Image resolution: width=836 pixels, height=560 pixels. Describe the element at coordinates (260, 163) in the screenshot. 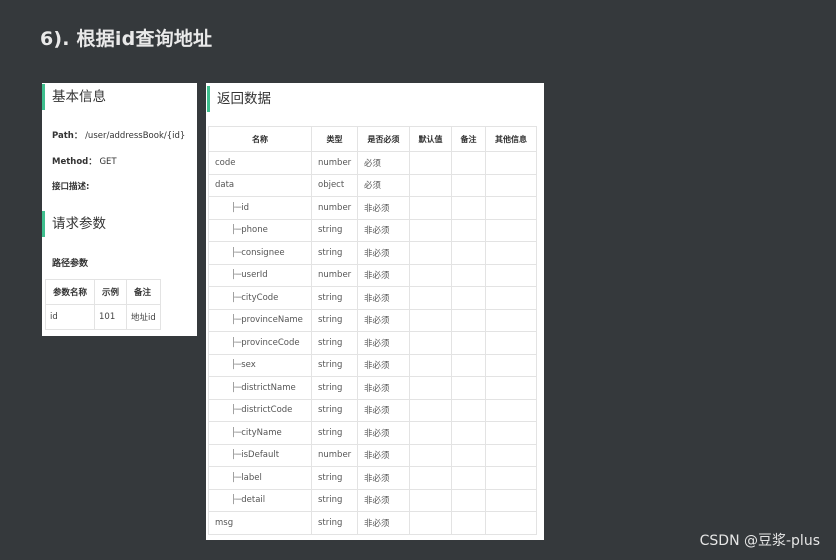

I see `field-name-cell: code` at that location.